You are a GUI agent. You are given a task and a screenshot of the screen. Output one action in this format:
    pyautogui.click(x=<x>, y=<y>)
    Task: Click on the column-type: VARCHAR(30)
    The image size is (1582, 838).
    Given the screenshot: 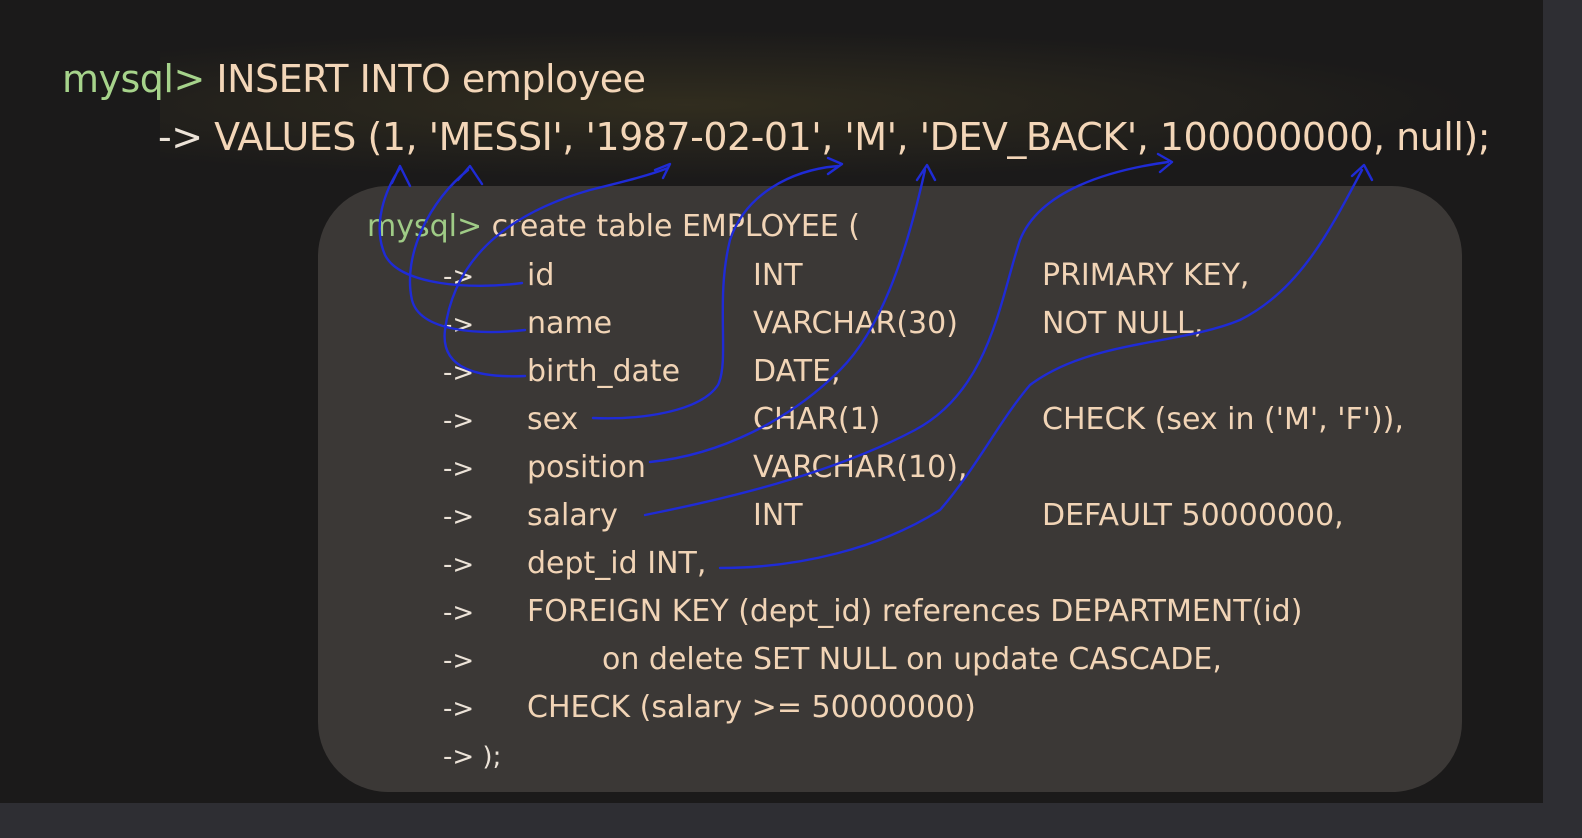 What is the action you would take?
    pyautogui.click(x=855, y=323)
    